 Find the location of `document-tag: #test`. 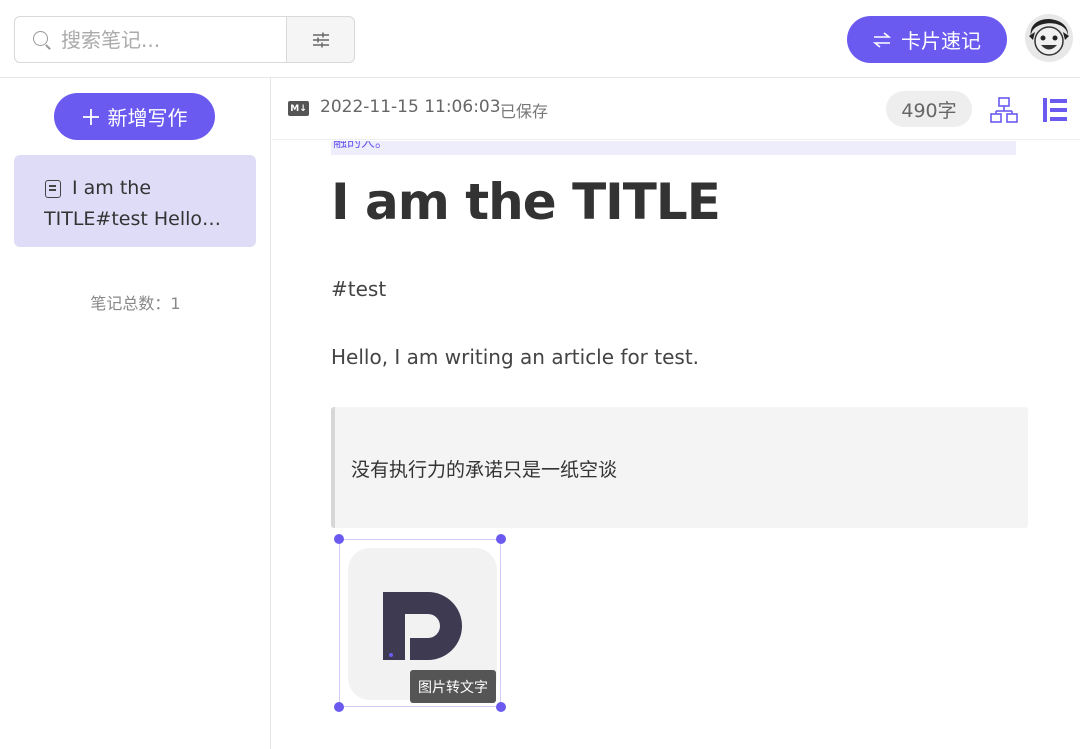

document-tag: #test is located at coordinates (358, 289).